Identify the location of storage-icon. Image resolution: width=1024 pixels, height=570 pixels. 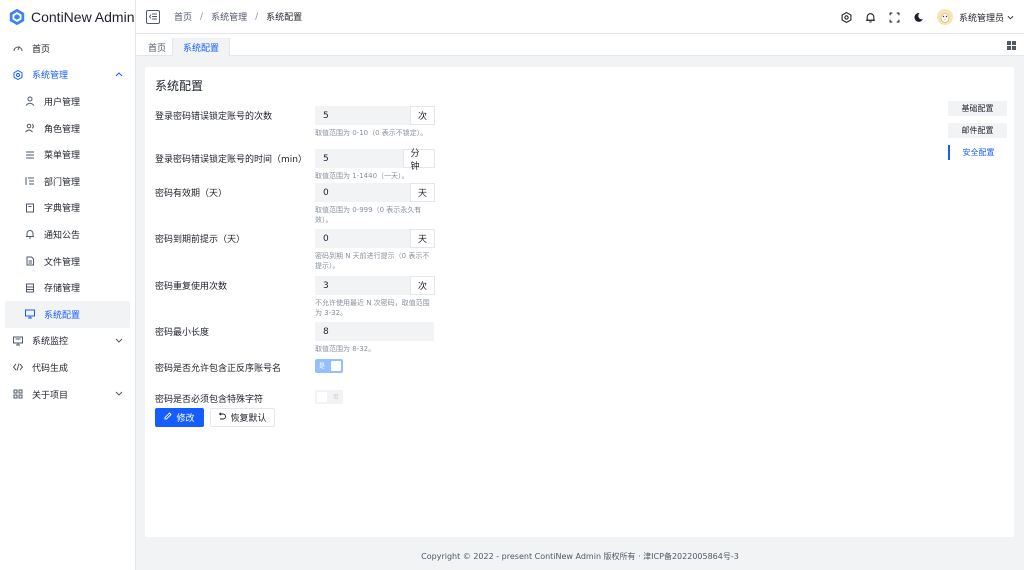
(30, 288).